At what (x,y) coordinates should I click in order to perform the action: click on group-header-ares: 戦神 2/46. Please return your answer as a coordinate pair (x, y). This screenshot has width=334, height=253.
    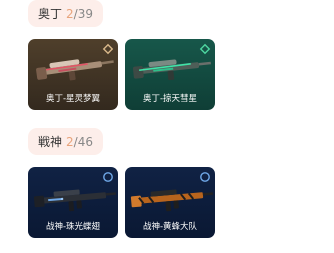
    Looking at the image, I should click on (65, 141).